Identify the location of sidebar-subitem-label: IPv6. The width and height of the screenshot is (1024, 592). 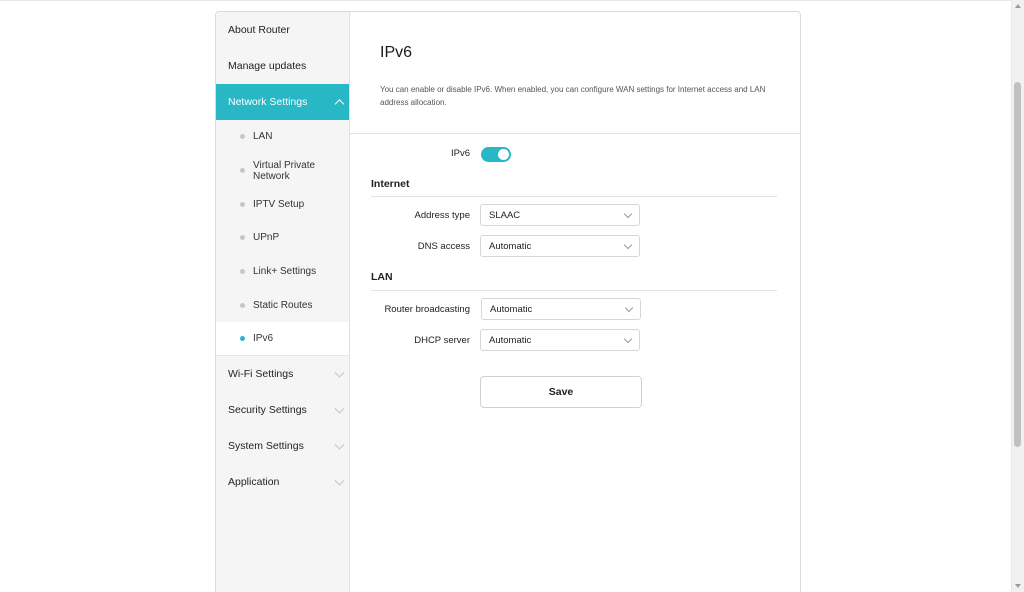
(263, 338).